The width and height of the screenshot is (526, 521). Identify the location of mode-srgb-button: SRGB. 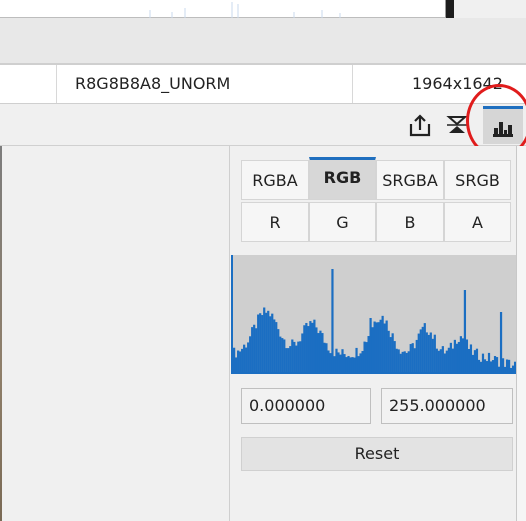
(477, 180).